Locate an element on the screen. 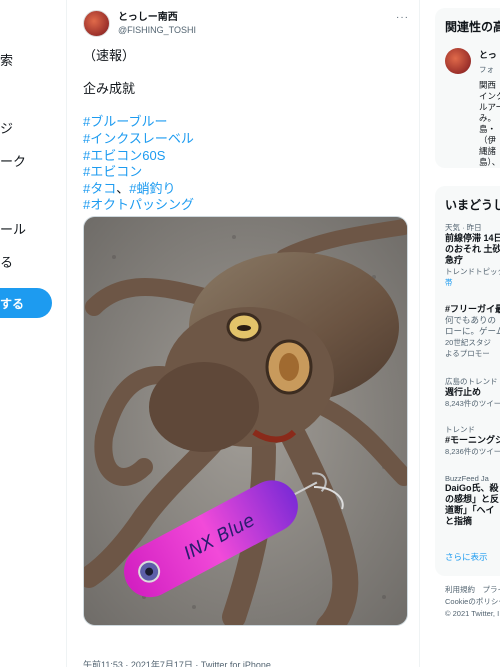 The image size is (500, 667). nav-item-more: る is located at coordinates (6, 261).